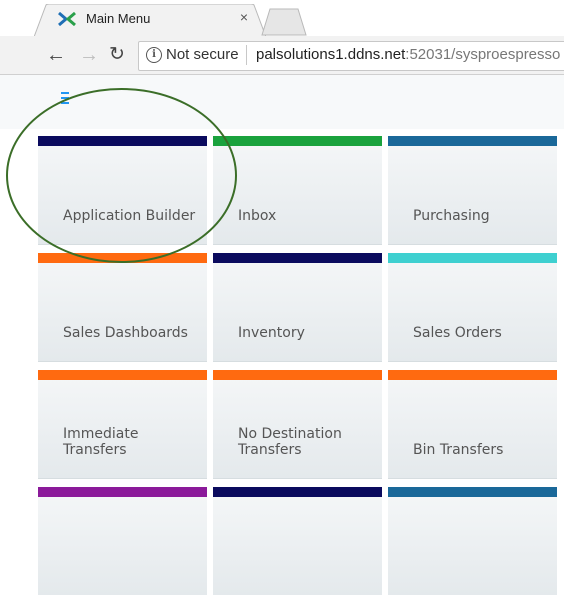  Describe the element at coordinates (457, 333) in the screenshot. I see `tile-label: Sales Orders` at that location.